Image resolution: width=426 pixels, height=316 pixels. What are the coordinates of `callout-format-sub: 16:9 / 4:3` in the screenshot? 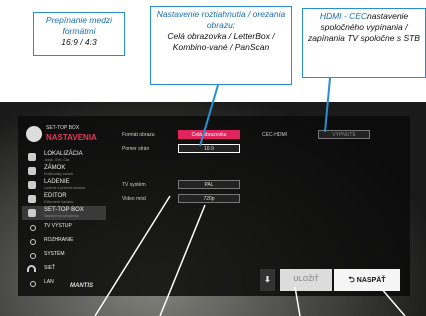 It's located at (79, 42).